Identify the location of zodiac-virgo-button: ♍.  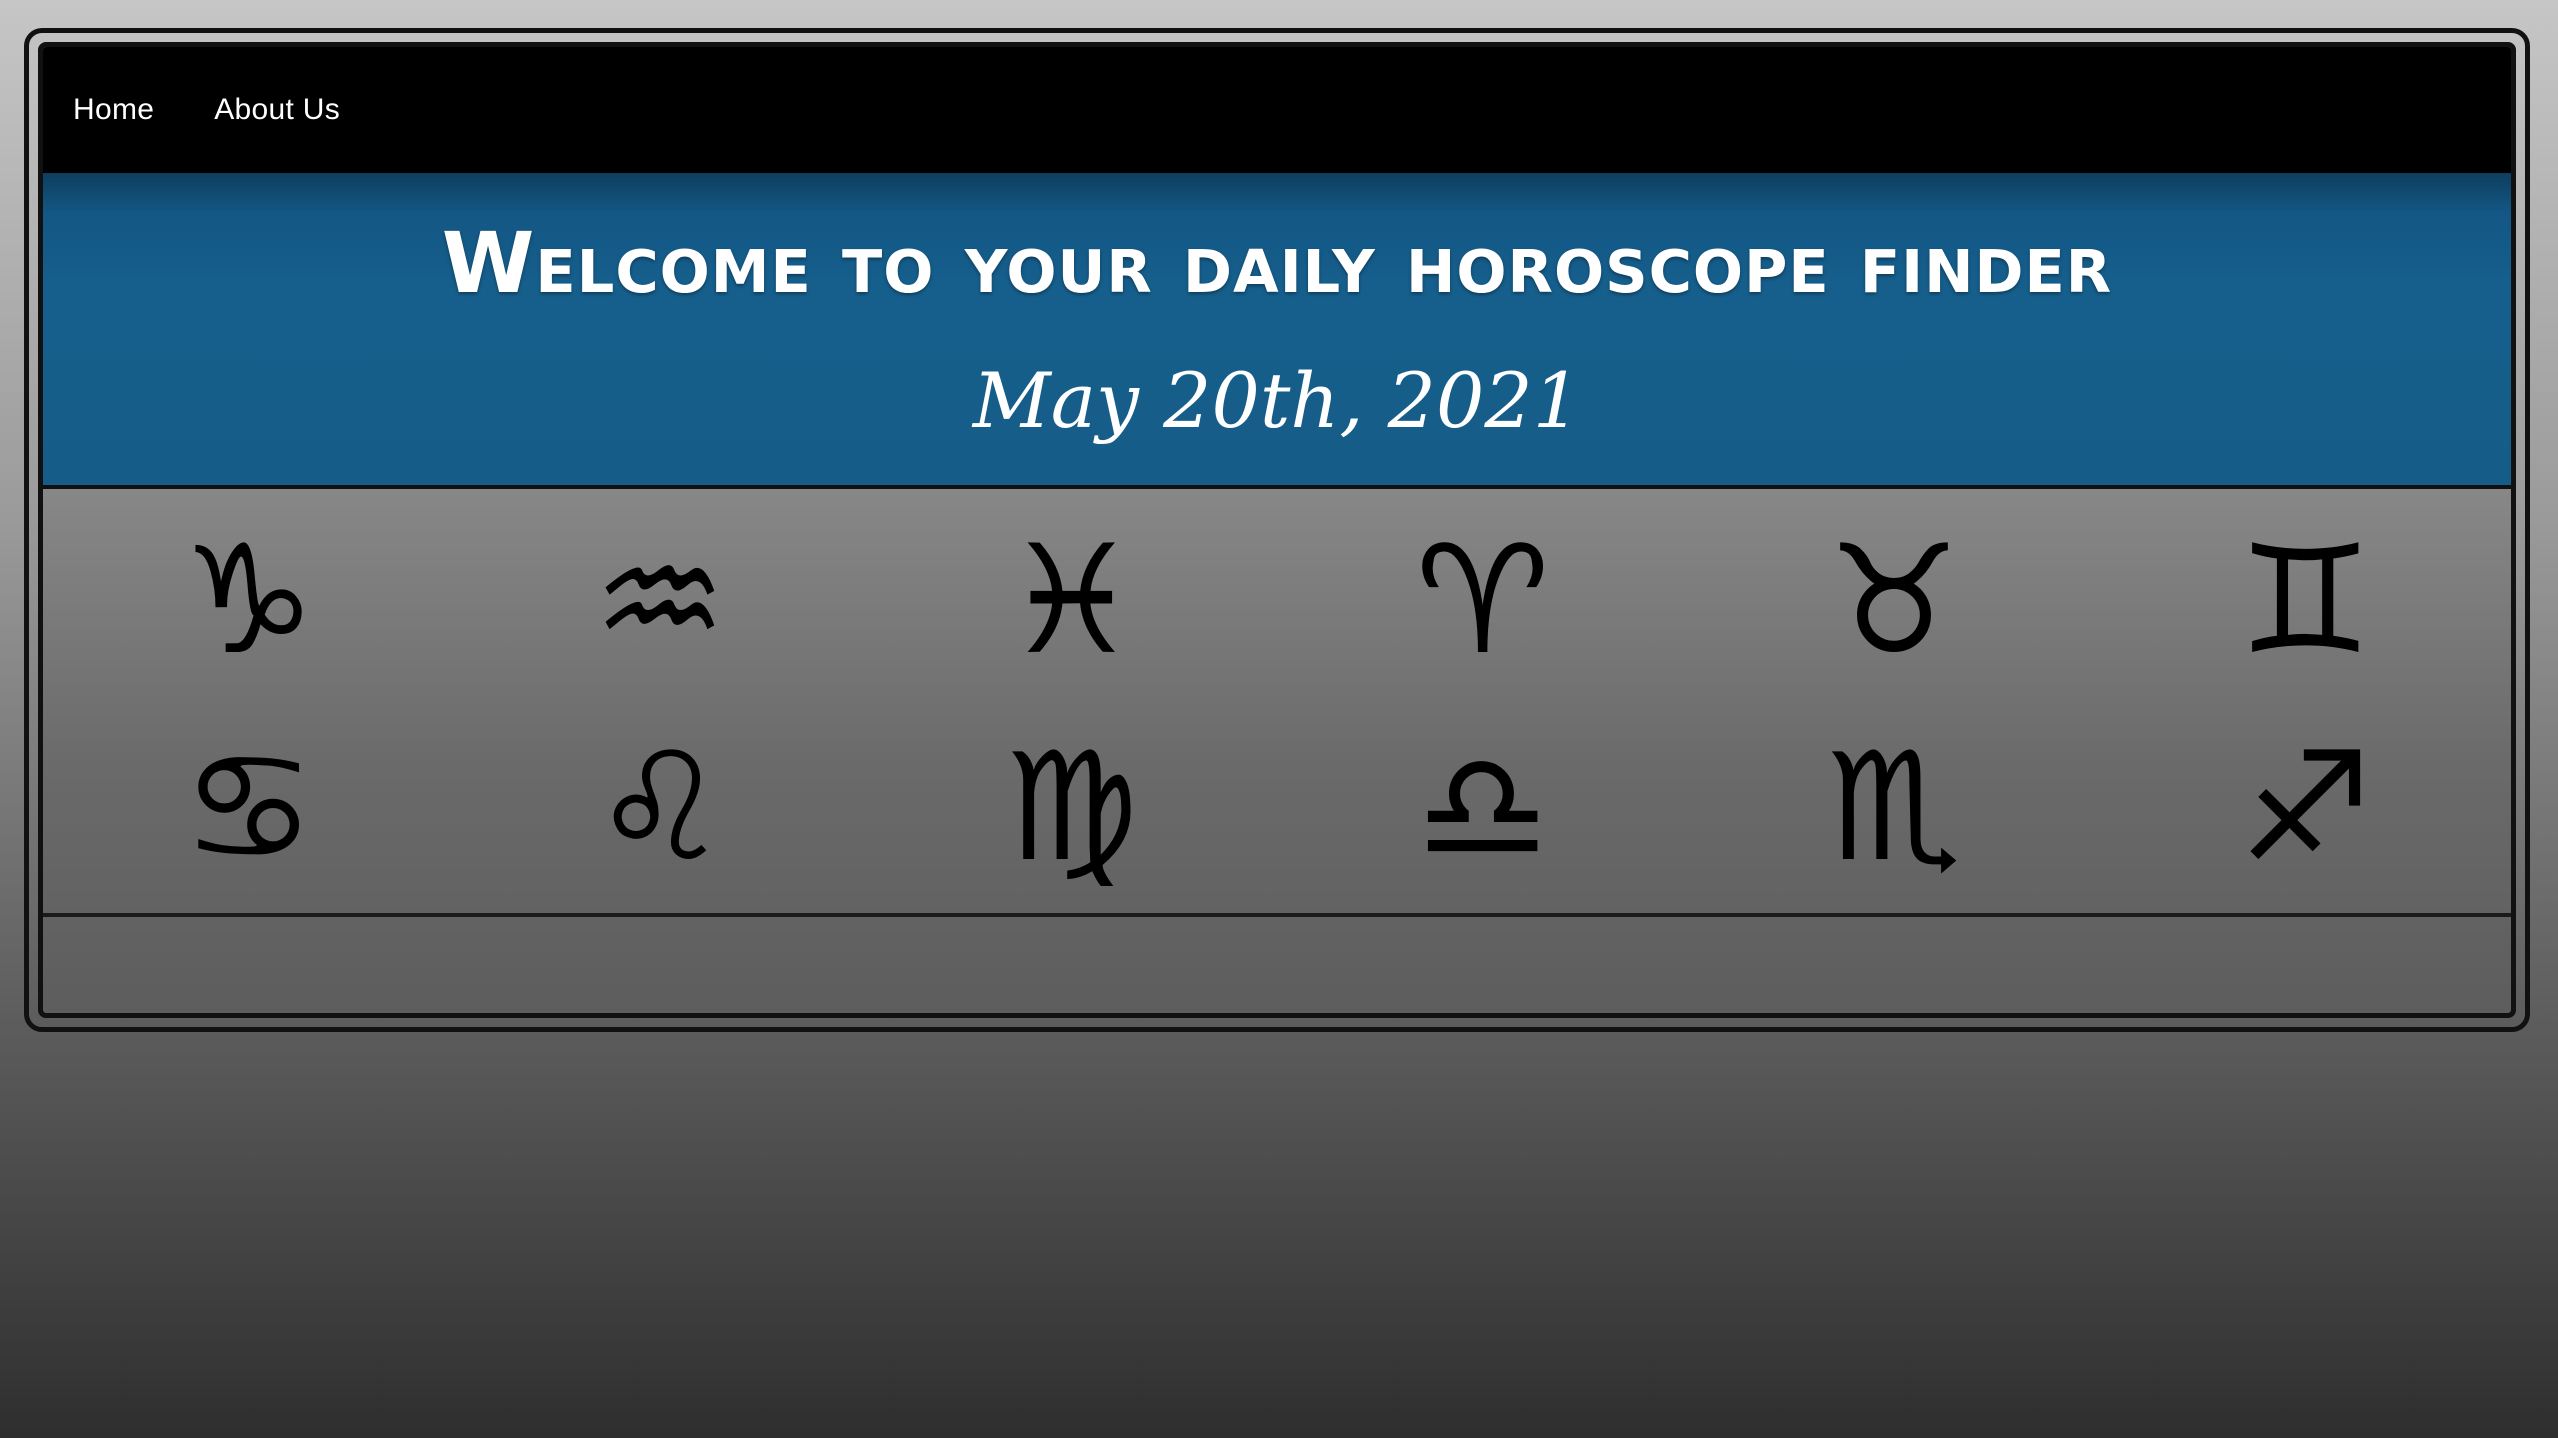
(1071, 808).